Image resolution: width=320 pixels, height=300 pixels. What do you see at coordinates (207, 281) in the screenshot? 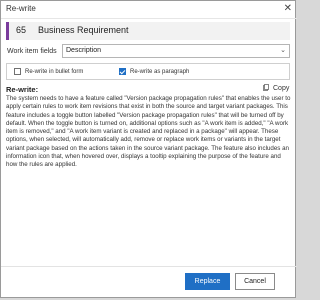
I see `replace-button: Replace` at bounding box center [207, 281].